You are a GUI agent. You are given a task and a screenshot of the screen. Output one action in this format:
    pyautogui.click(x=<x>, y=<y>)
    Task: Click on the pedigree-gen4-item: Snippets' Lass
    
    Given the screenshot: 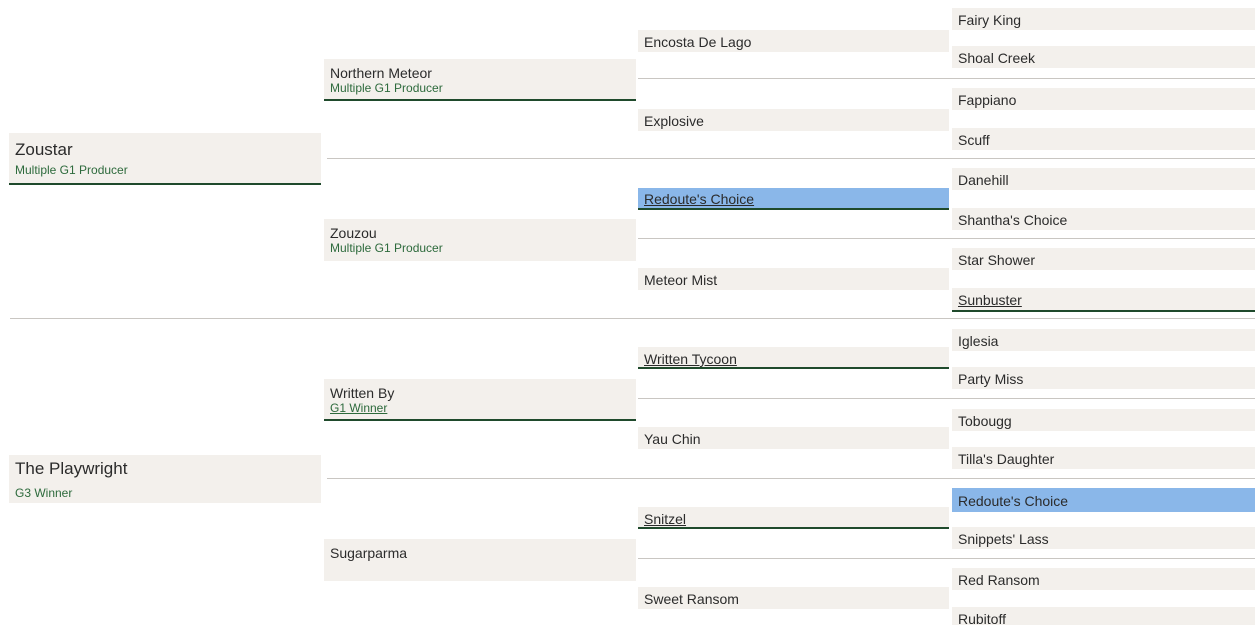 What is the action you would take?
    pyautogui.click(x=1103, y=538)
    